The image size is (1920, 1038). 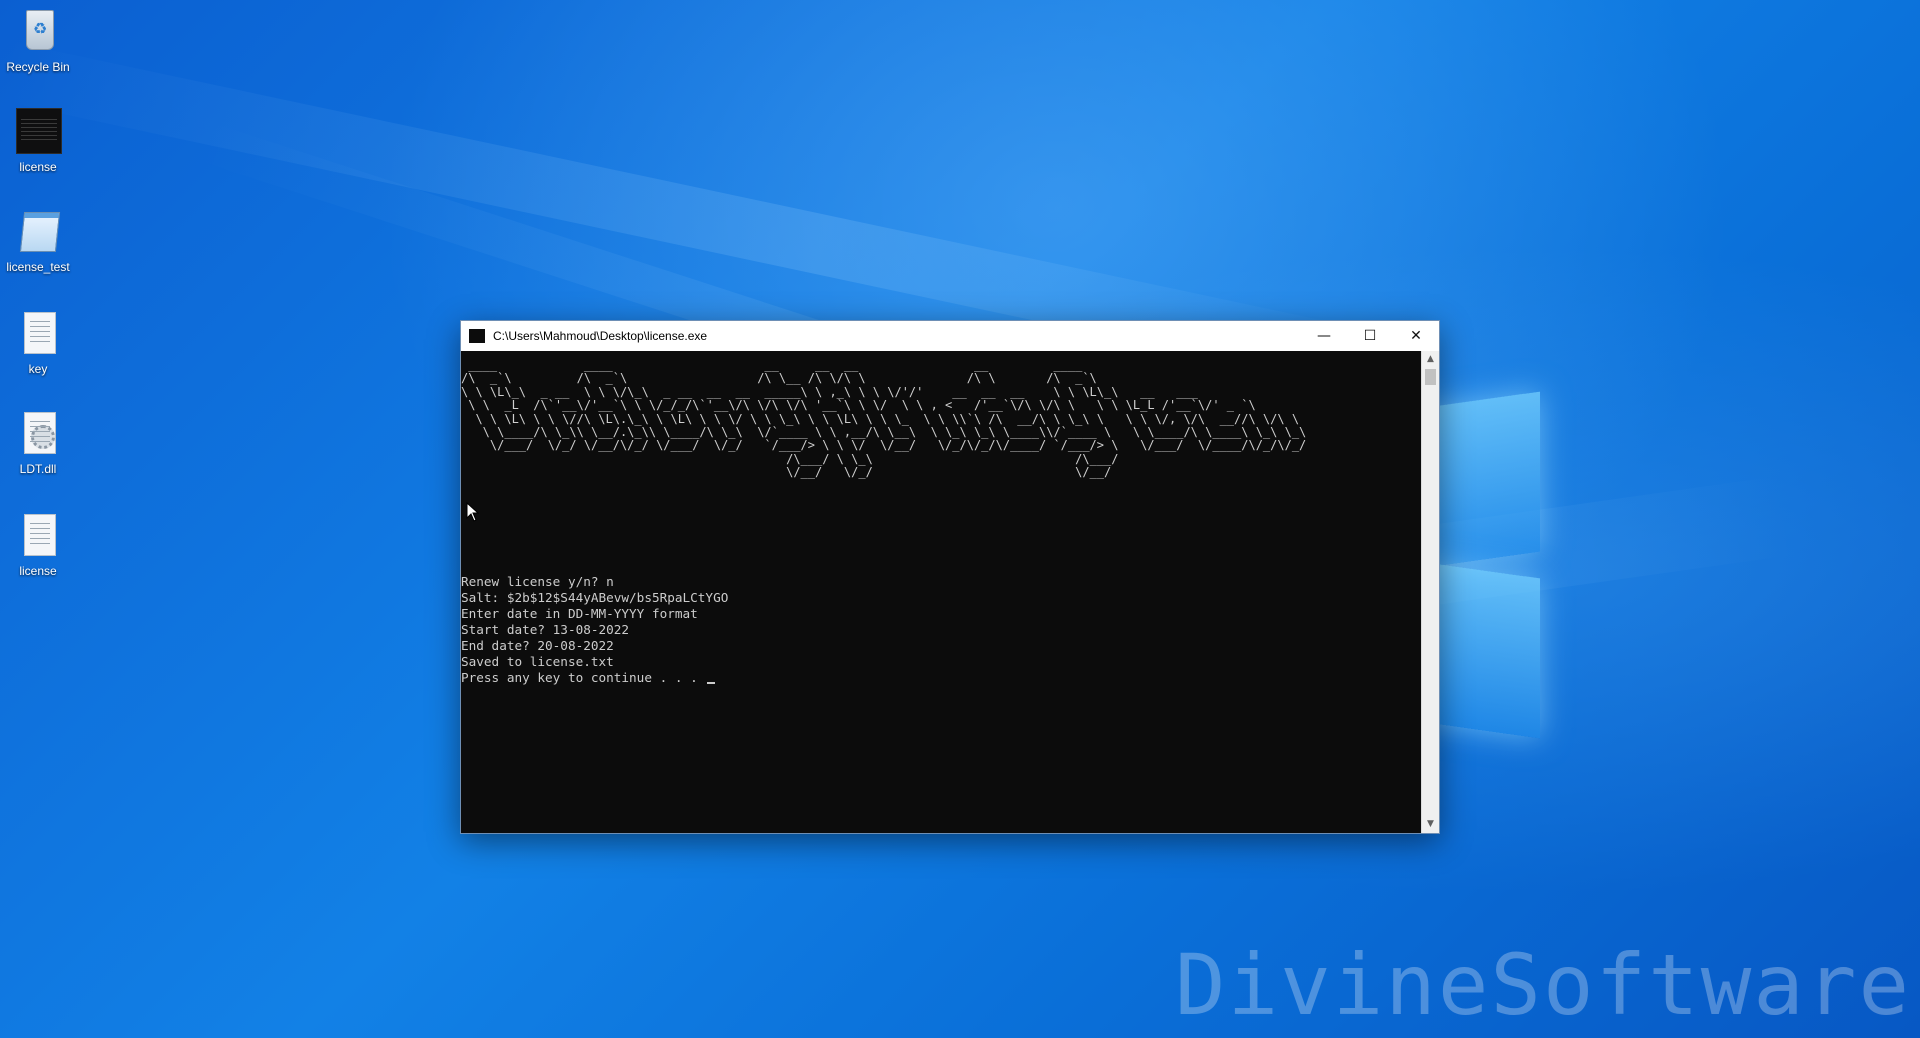 I want to click on desktop-icon-license-test: license_test, so click(x=38, y=241).